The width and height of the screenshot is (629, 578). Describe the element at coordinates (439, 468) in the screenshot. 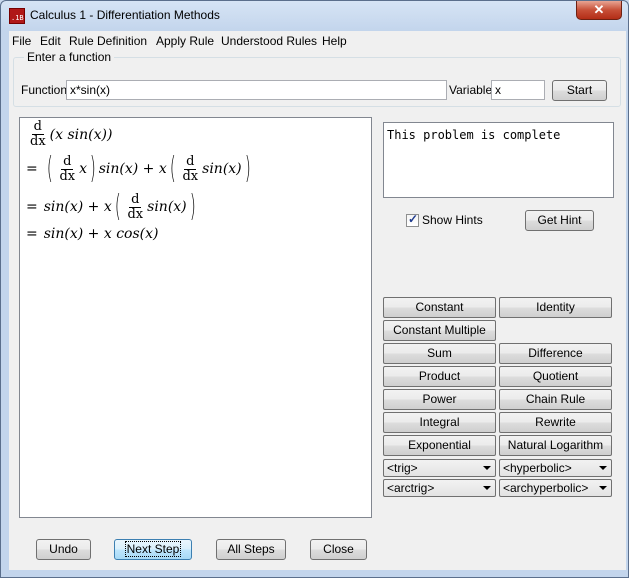

I see `trig-dropdown: <trig>` at that location.